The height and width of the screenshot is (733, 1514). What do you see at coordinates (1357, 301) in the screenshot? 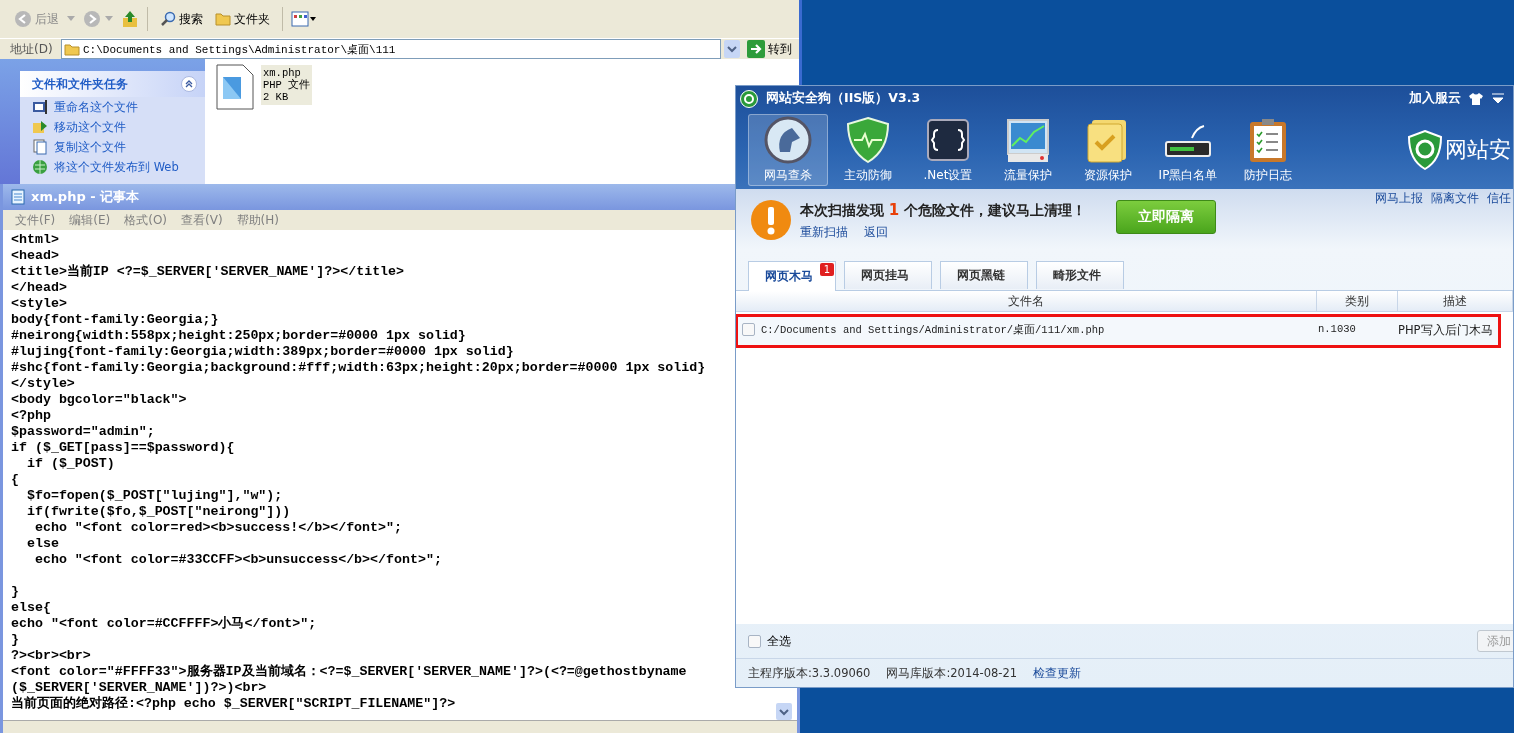
I see `column-header: 类别` at bounding box center [1357, 301].